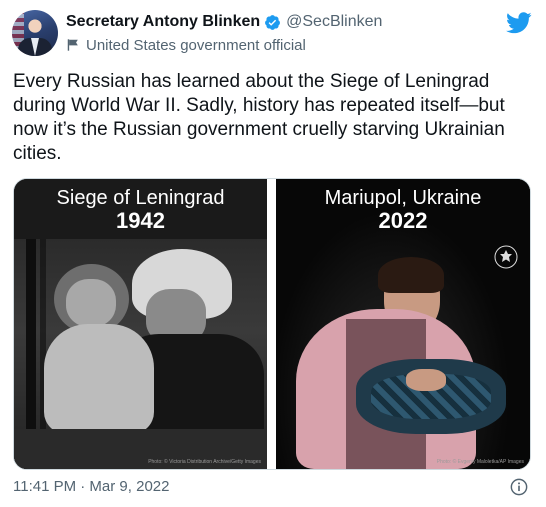 The height and width of the screenshot is (507, 546). What do you see at coordinates (163, 22) in the screenshot?
I see `author-display-name: Secretary Antony Blinken` at bounding box center [163, 22].